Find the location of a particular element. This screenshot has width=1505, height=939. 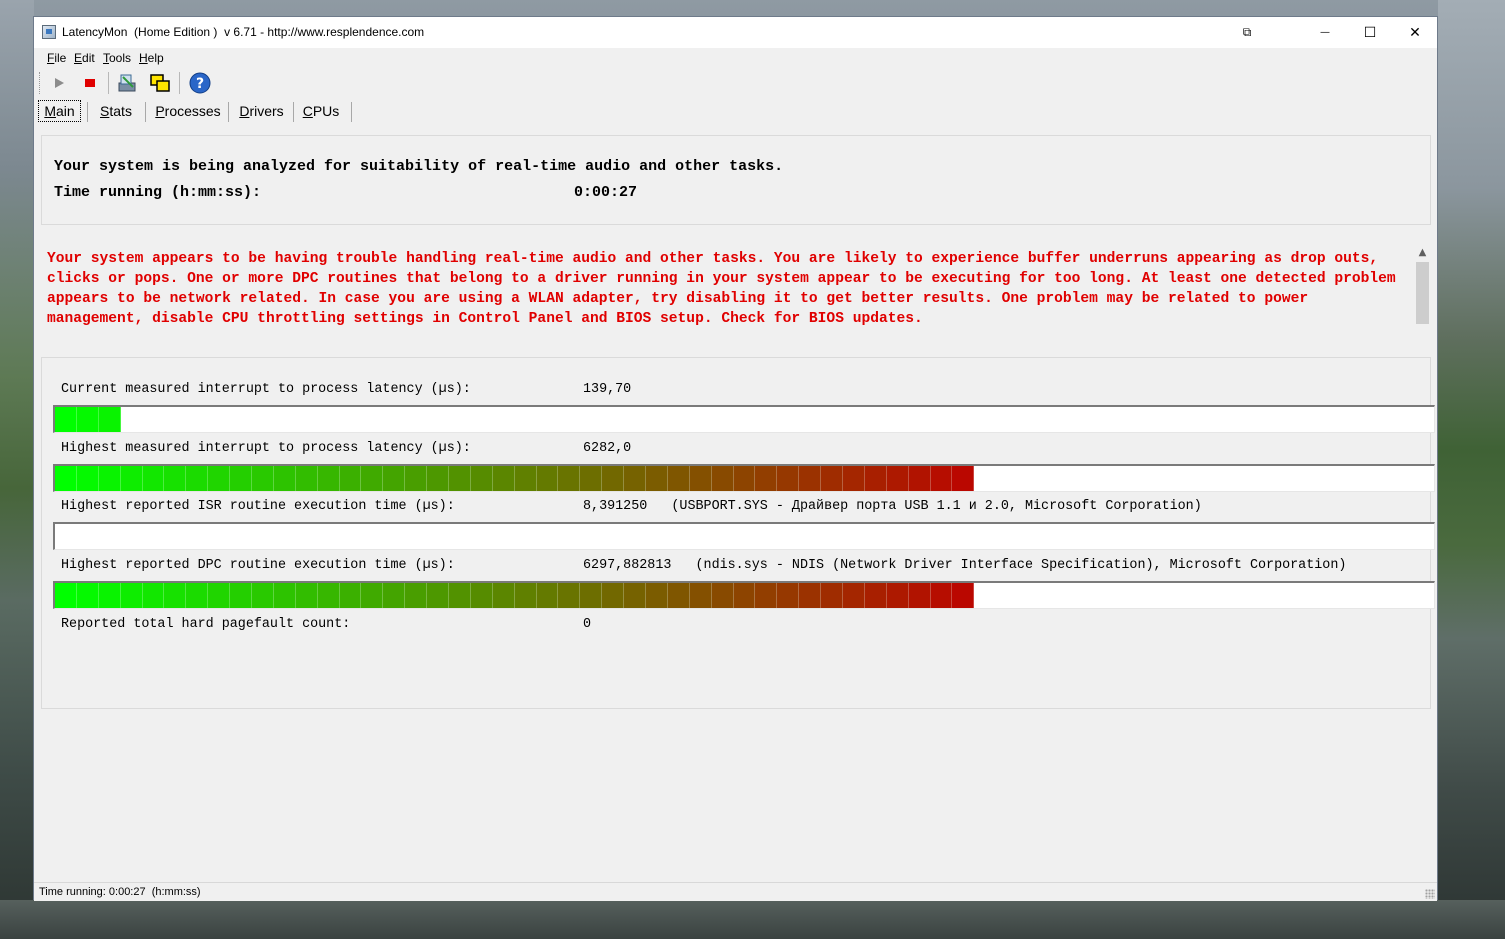

menu-file: File is located at coordinates (56, 58).